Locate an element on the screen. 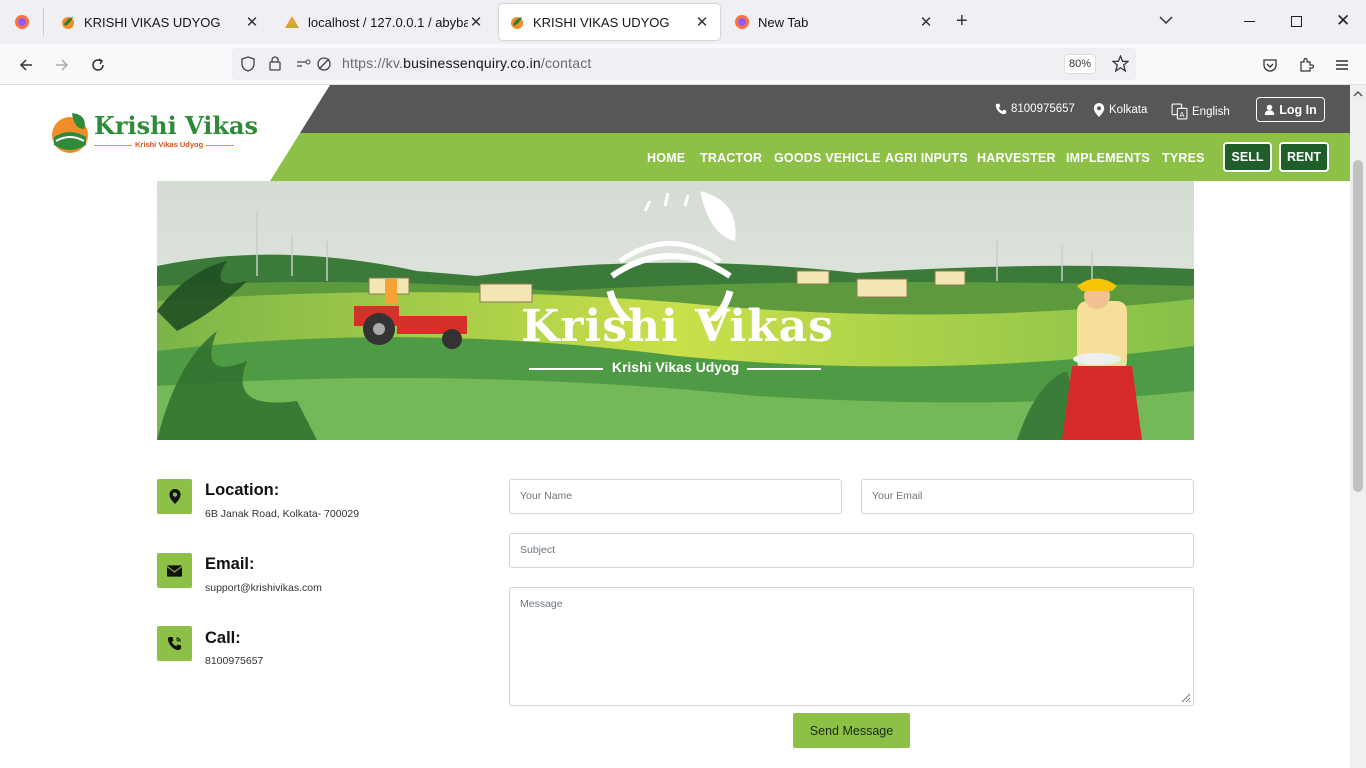 Image resolution: width=1366 pixels, height=768 pixels. rent-button: RENT is located at coordinates (1304, 157).